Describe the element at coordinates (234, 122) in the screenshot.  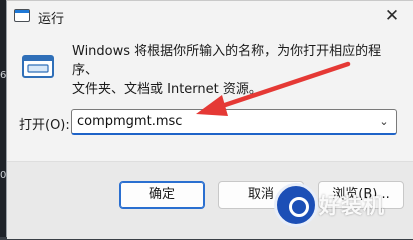
I see `open-combobox: compmgmt.msc ⌄` at that location.